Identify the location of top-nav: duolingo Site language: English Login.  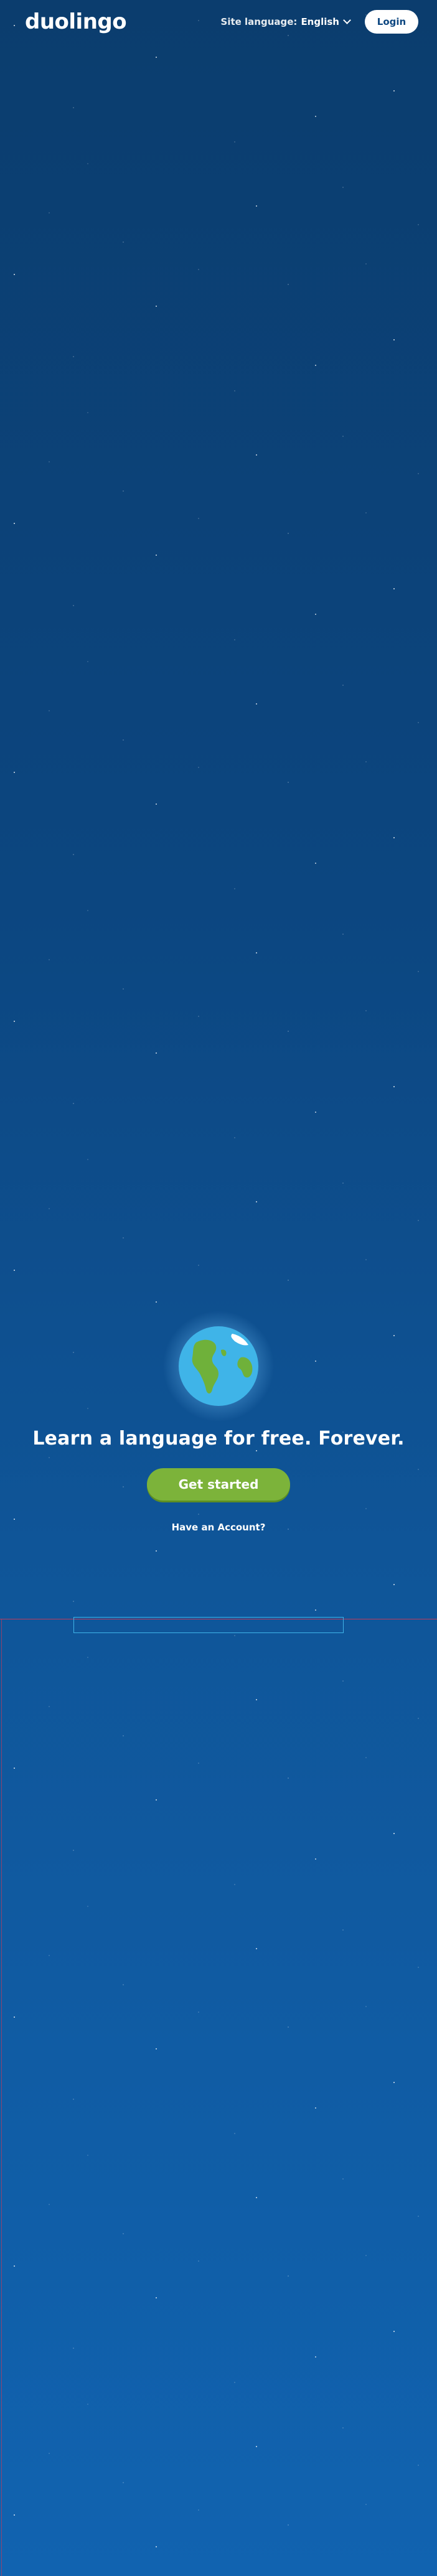
(218, 22).